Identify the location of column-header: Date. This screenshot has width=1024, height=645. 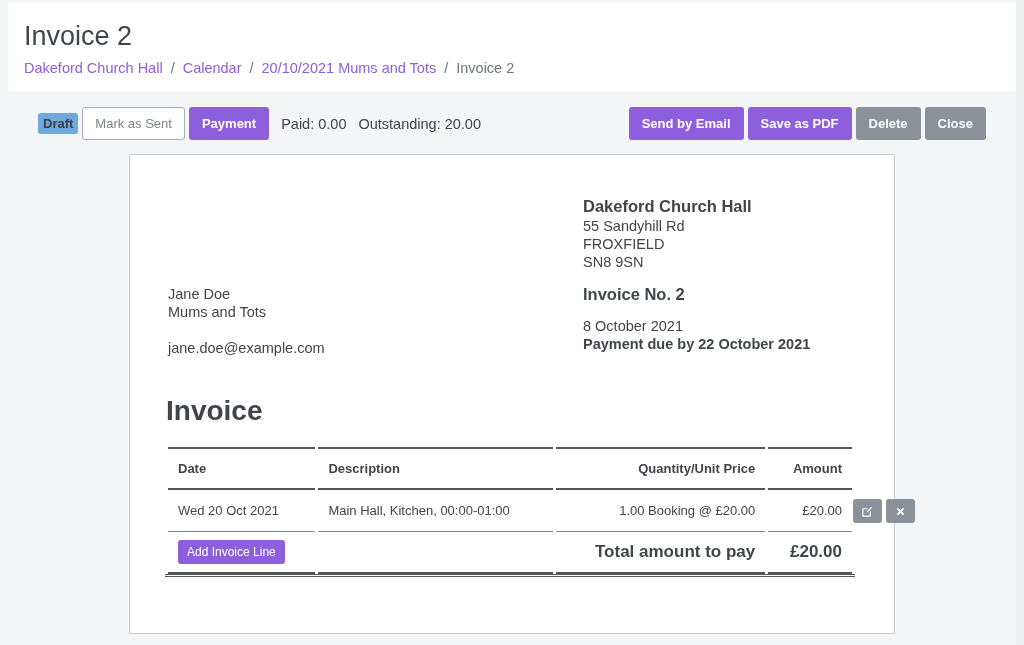
(242, 468).